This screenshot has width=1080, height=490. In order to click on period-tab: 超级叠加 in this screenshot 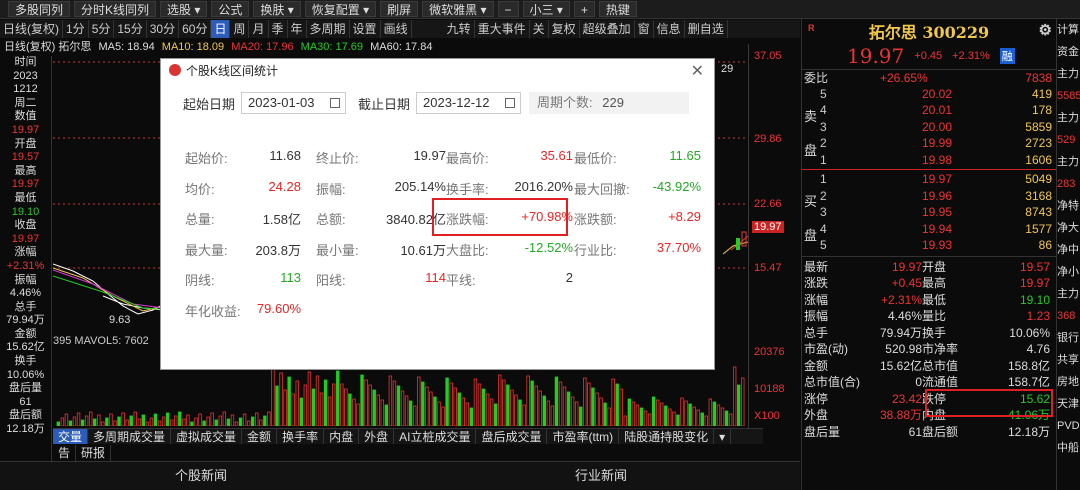, I will do `click(607, 29)`.